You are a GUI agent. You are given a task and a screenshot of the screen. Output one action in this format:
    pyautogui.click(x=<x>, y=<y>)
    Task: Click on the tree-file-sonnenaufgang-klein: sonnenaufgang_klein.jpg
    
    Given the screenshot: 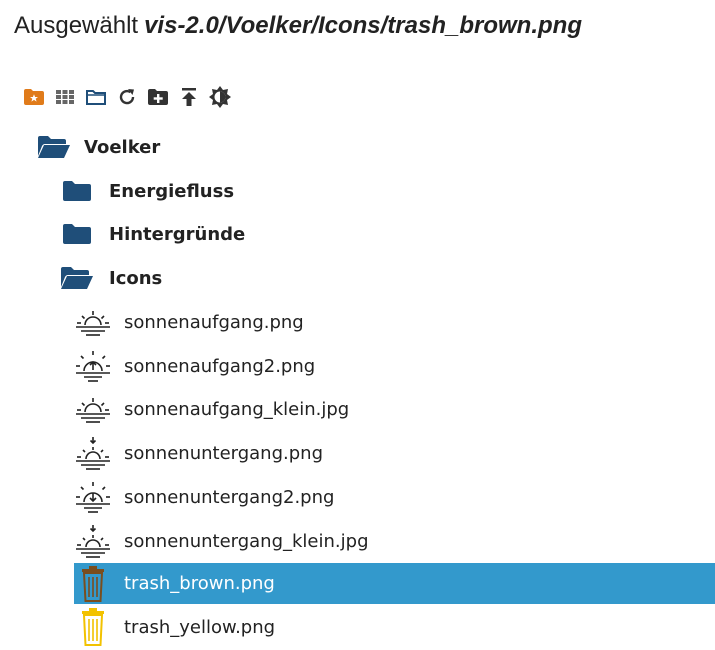 What is the action you would take?
    pyautogui.click(x=211, y=409)
    